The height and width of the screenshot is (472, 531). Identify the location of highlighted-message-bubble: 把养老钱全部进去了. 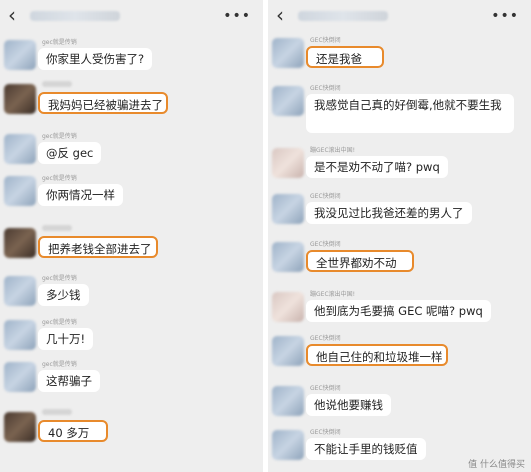
(98, 247).